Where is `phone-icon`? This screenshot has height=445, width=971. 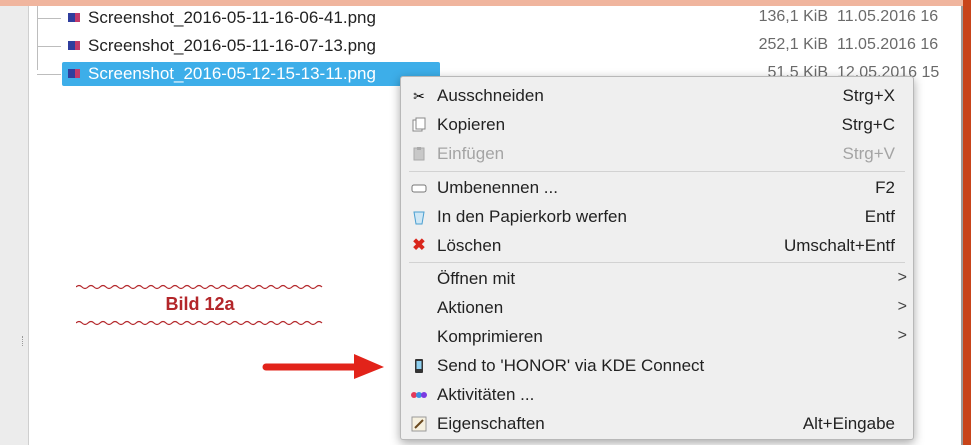 phone-icon is located at coordinates (419, 366).